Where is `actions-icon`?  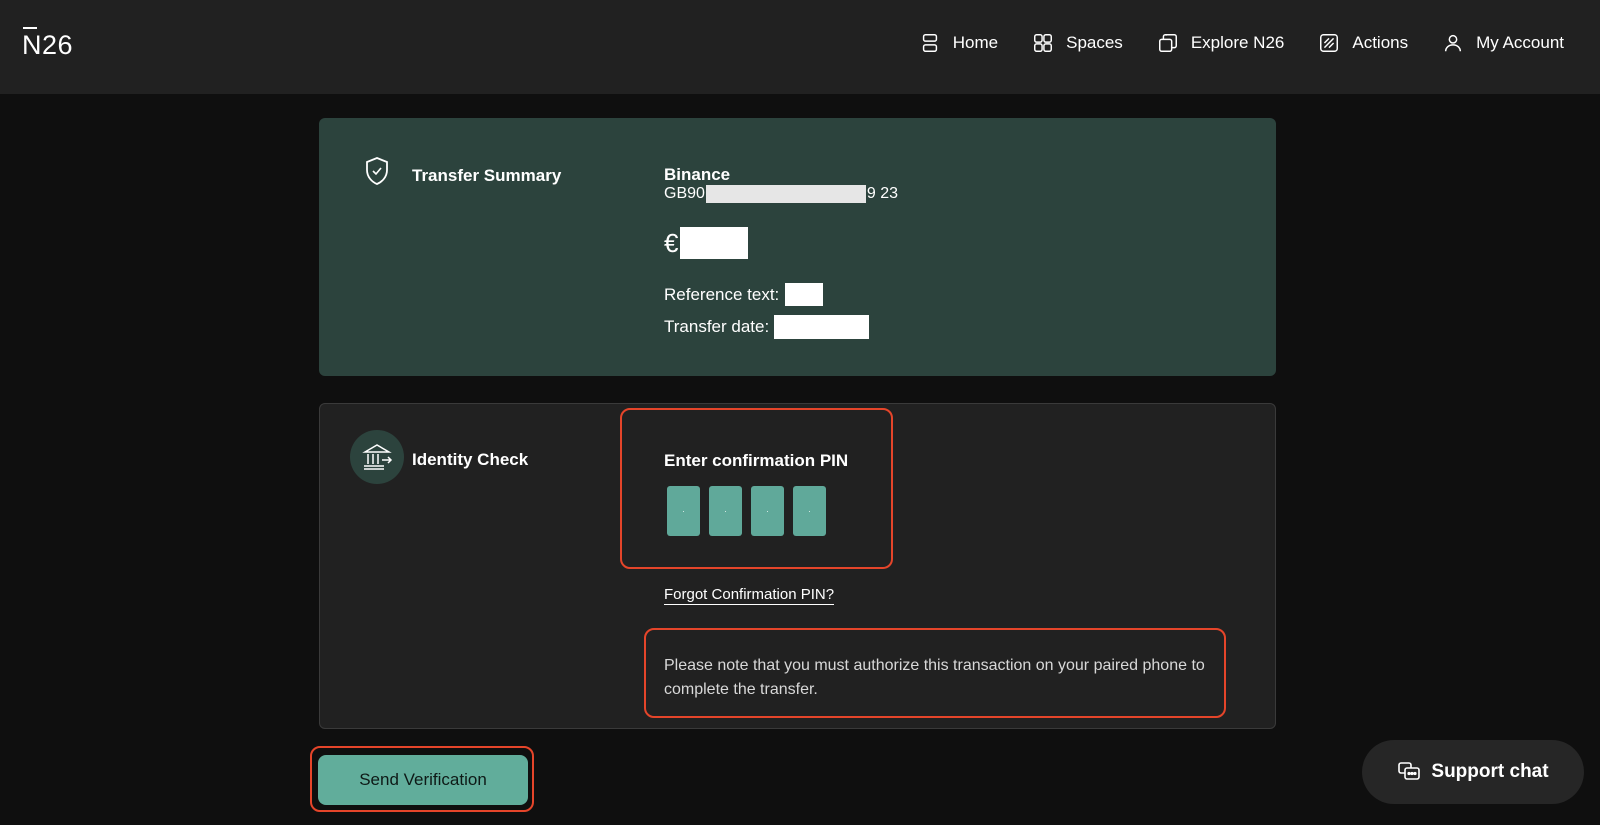
actions-icon is located at coordinates (1329, 43).